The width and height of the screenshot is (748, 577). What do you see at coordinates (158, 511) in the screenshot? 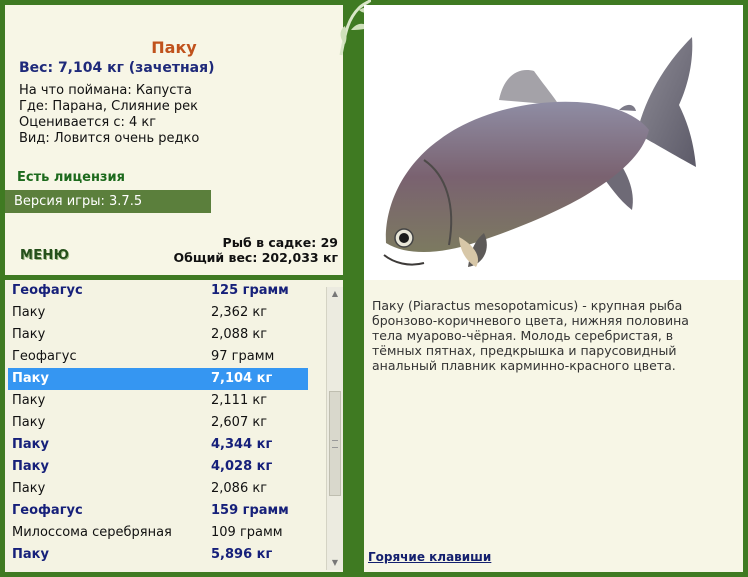
I see `catch-list-item: Геофагус 159 грамм` at bounding box center [158, 511].